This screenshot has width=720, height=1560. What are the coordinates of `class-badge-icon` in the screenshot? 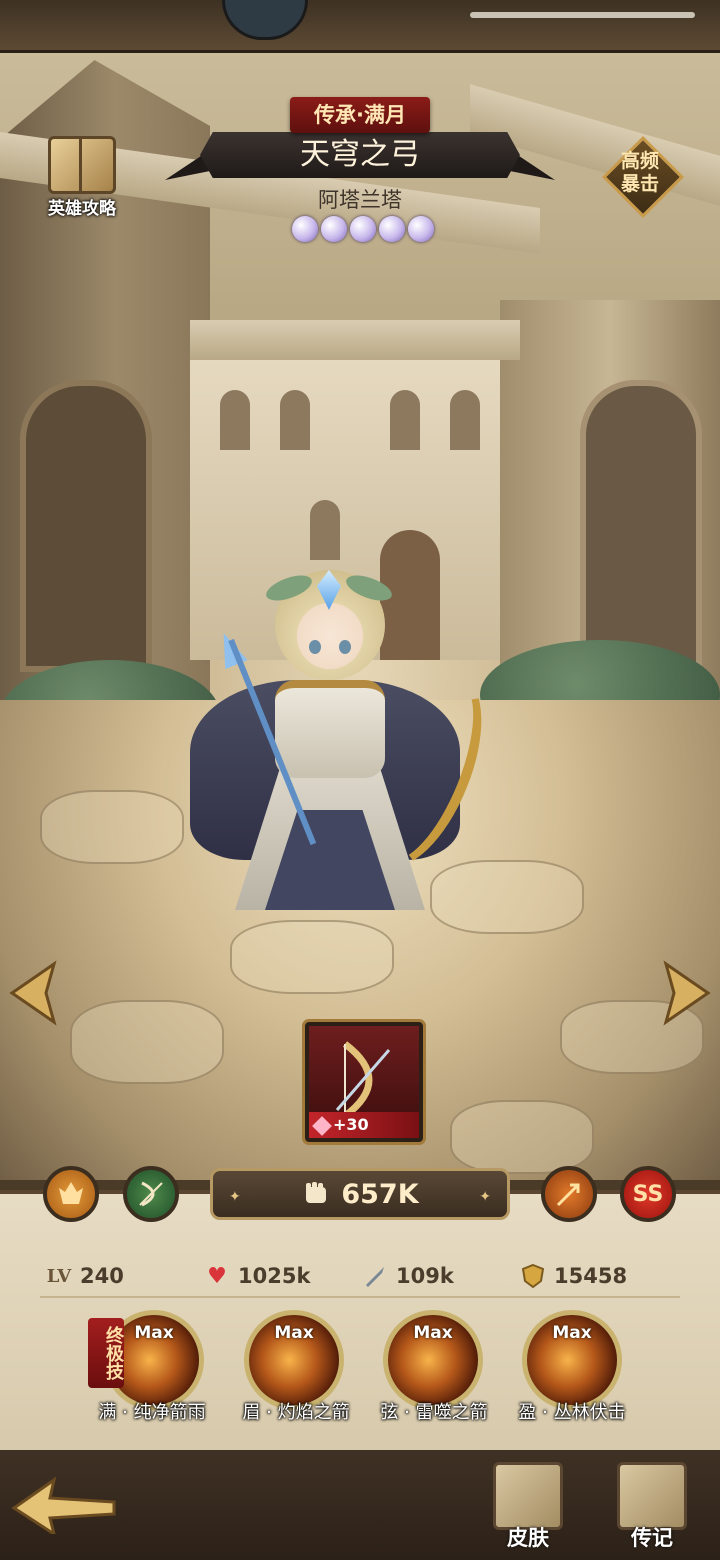 It's located at (151, 1194).